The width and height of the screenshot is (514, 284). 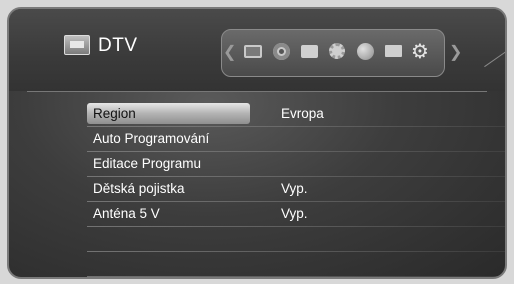 I want to click on music-icon, so click(x=337, y=51).